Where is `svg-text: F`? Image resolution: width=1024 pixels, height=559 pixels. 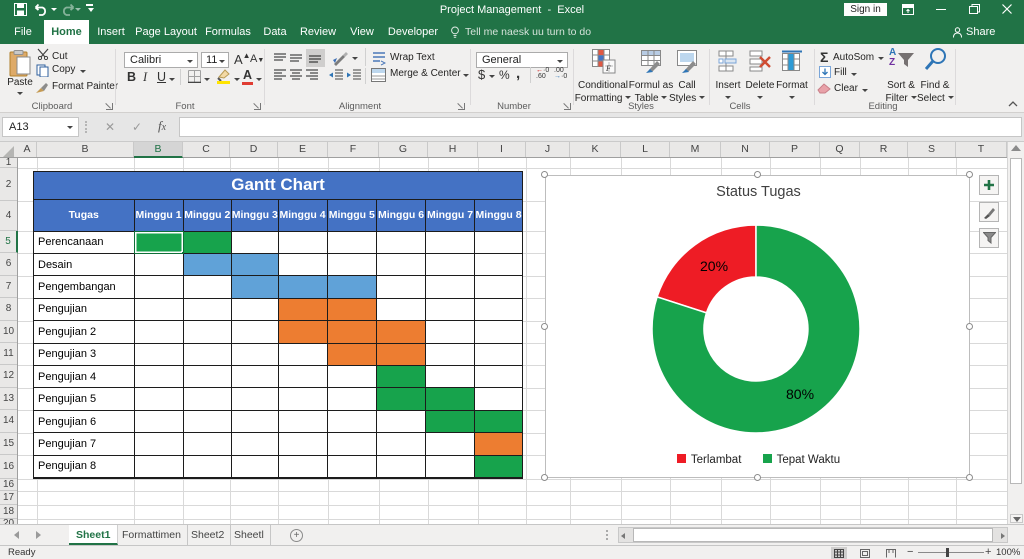 svg-text: F is located at coordinates (608, 68).